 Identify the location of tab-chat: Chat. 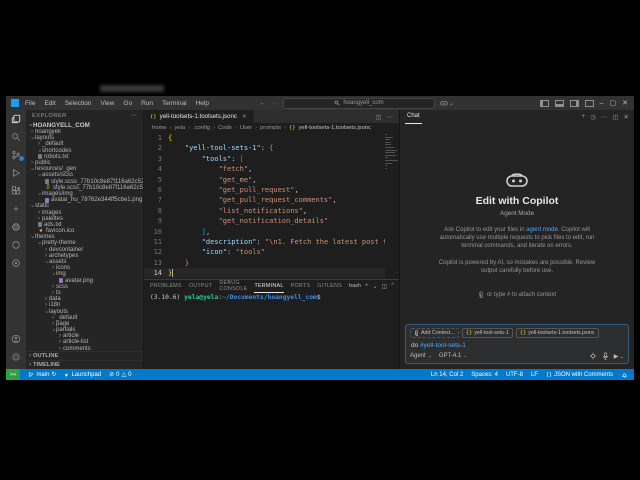
(413, 117).